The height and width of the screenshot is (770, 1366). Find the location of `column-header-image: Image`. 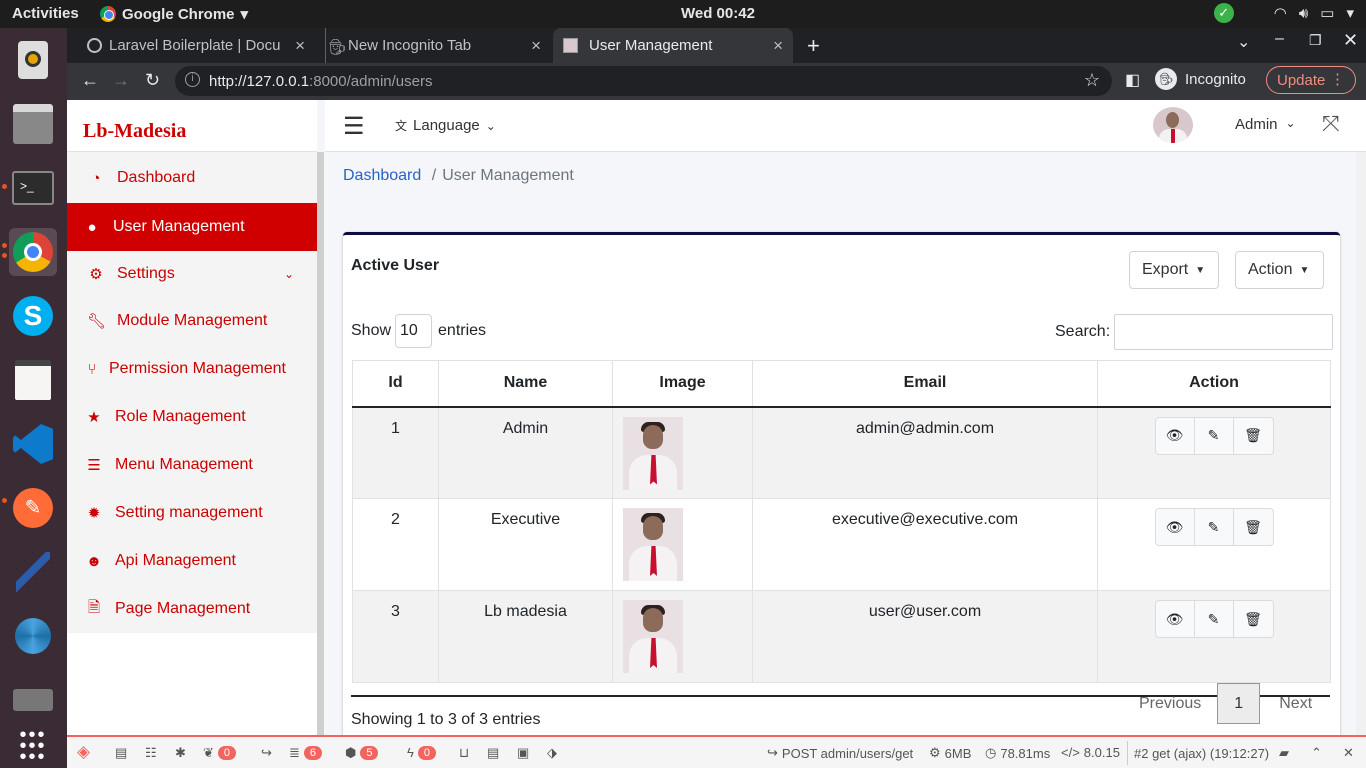

column-header-image: Image is located at coordinates (682, 384).